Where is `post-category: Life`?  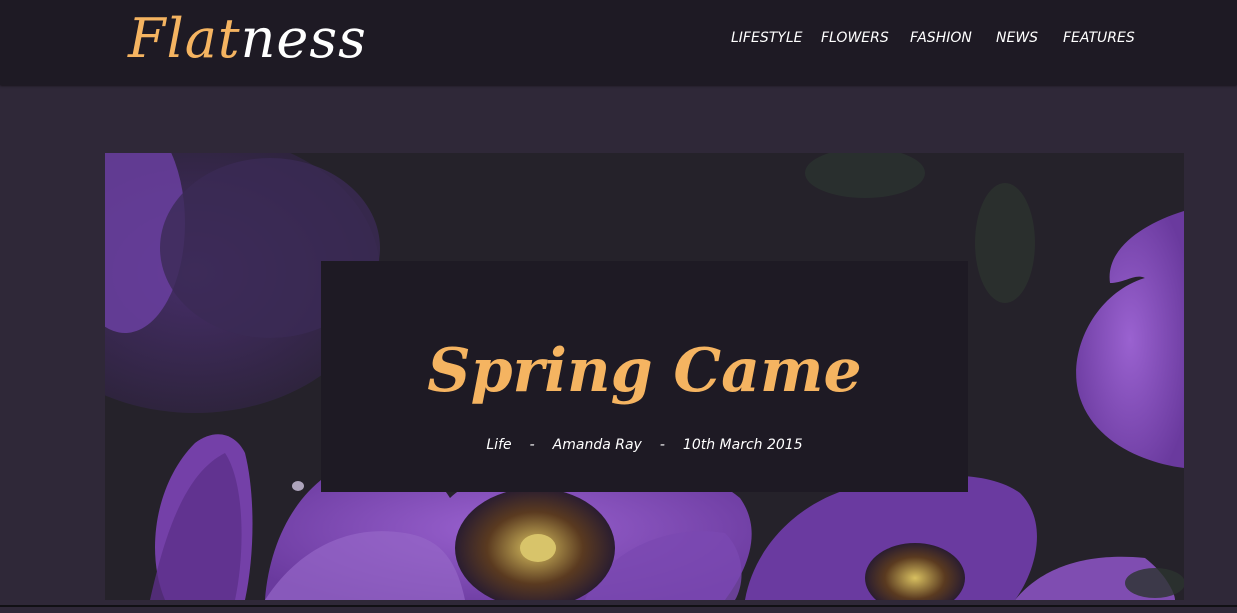 post-category: Life is located at coordinates (498, 445).